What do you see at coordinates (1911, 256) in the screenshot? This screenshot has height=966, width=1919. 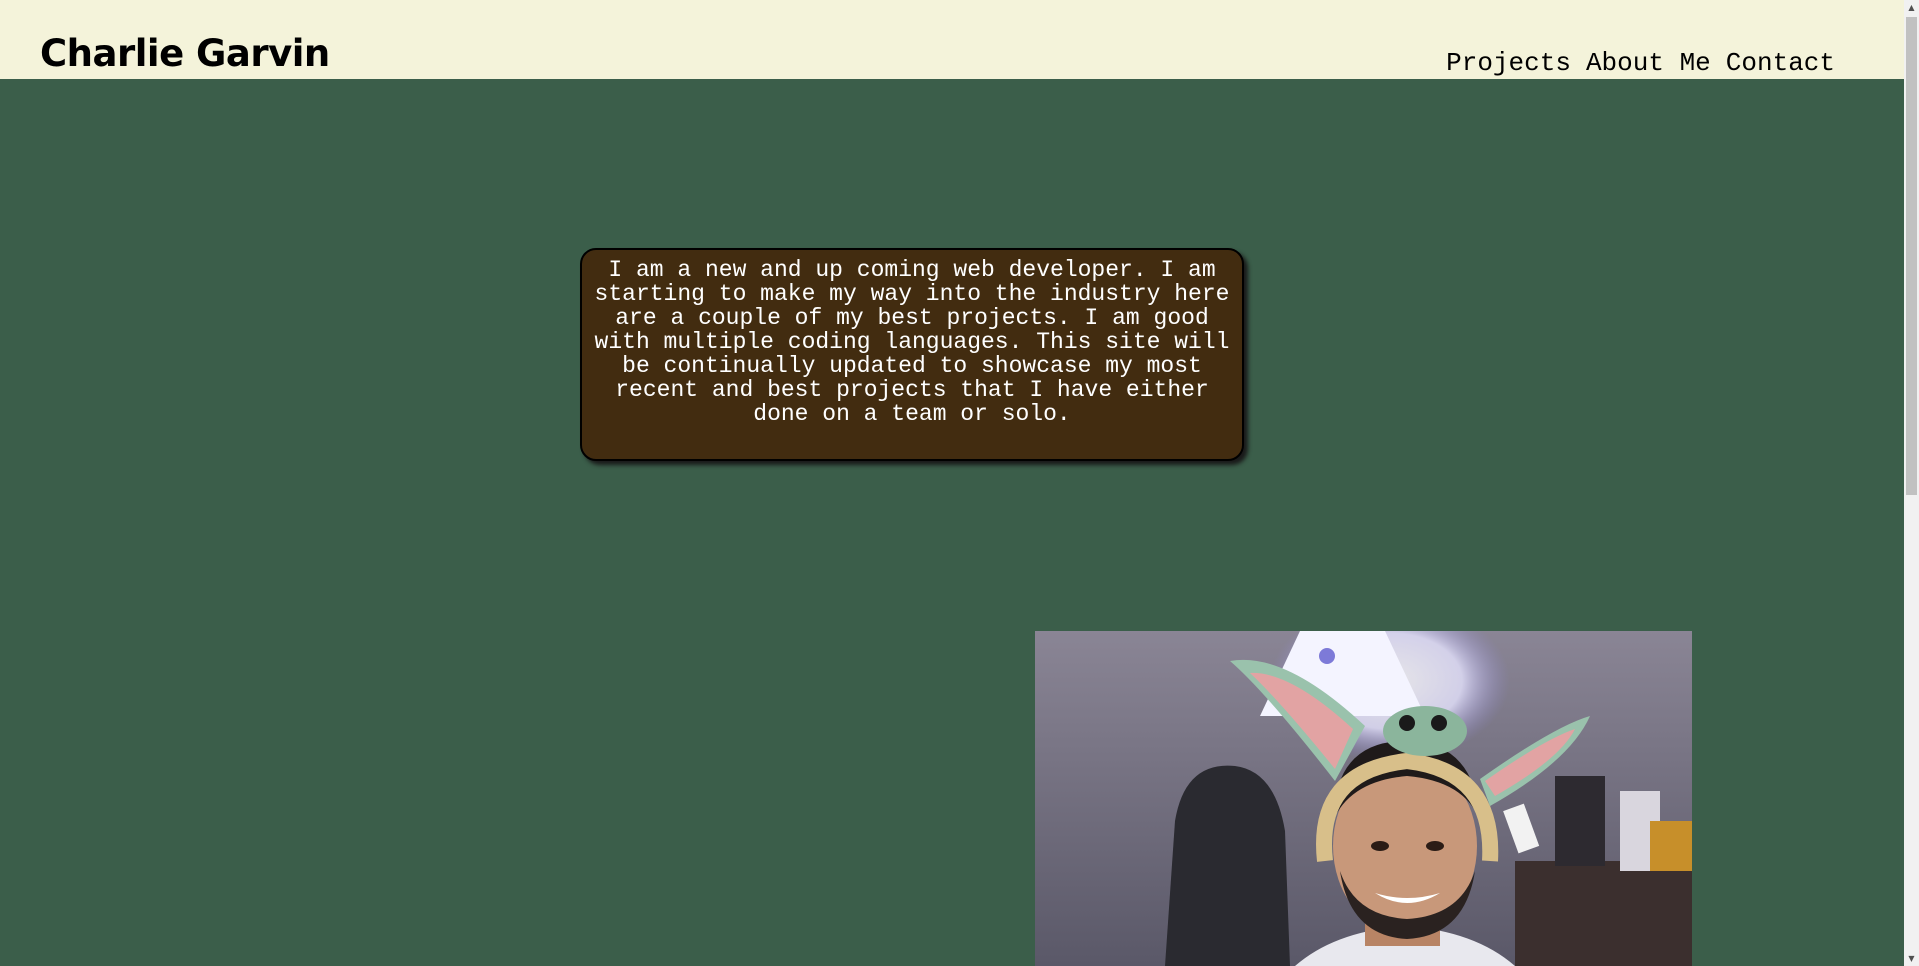 I see `scrollbar-thumb` at bounding box center [1911, 256].